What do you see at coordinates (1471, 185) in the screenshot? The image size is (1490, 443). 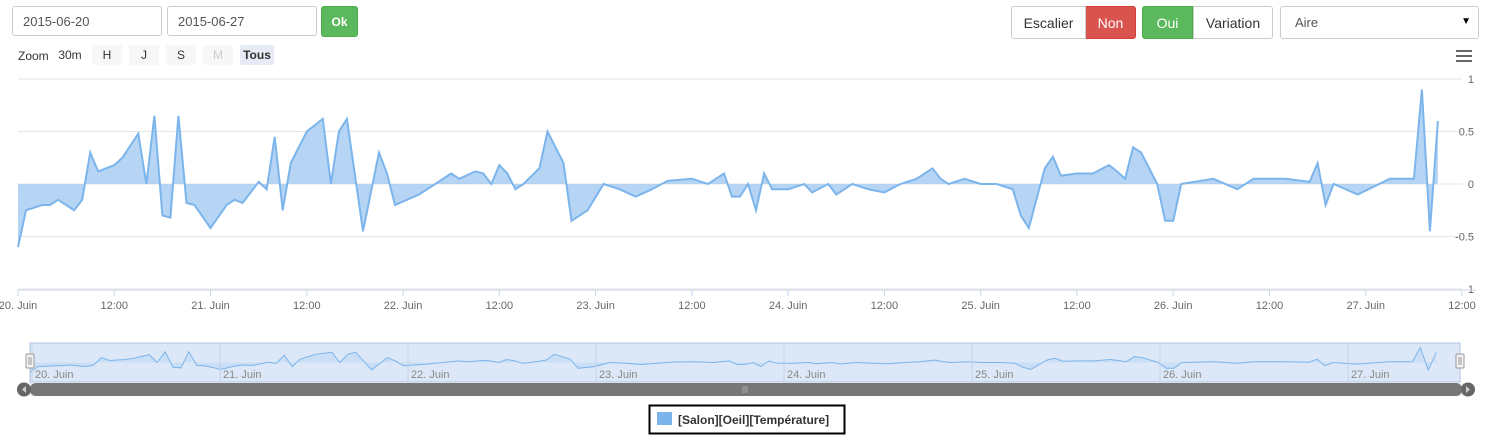 I see `y-tick-label: 0` at bounding box center [1471, 185].